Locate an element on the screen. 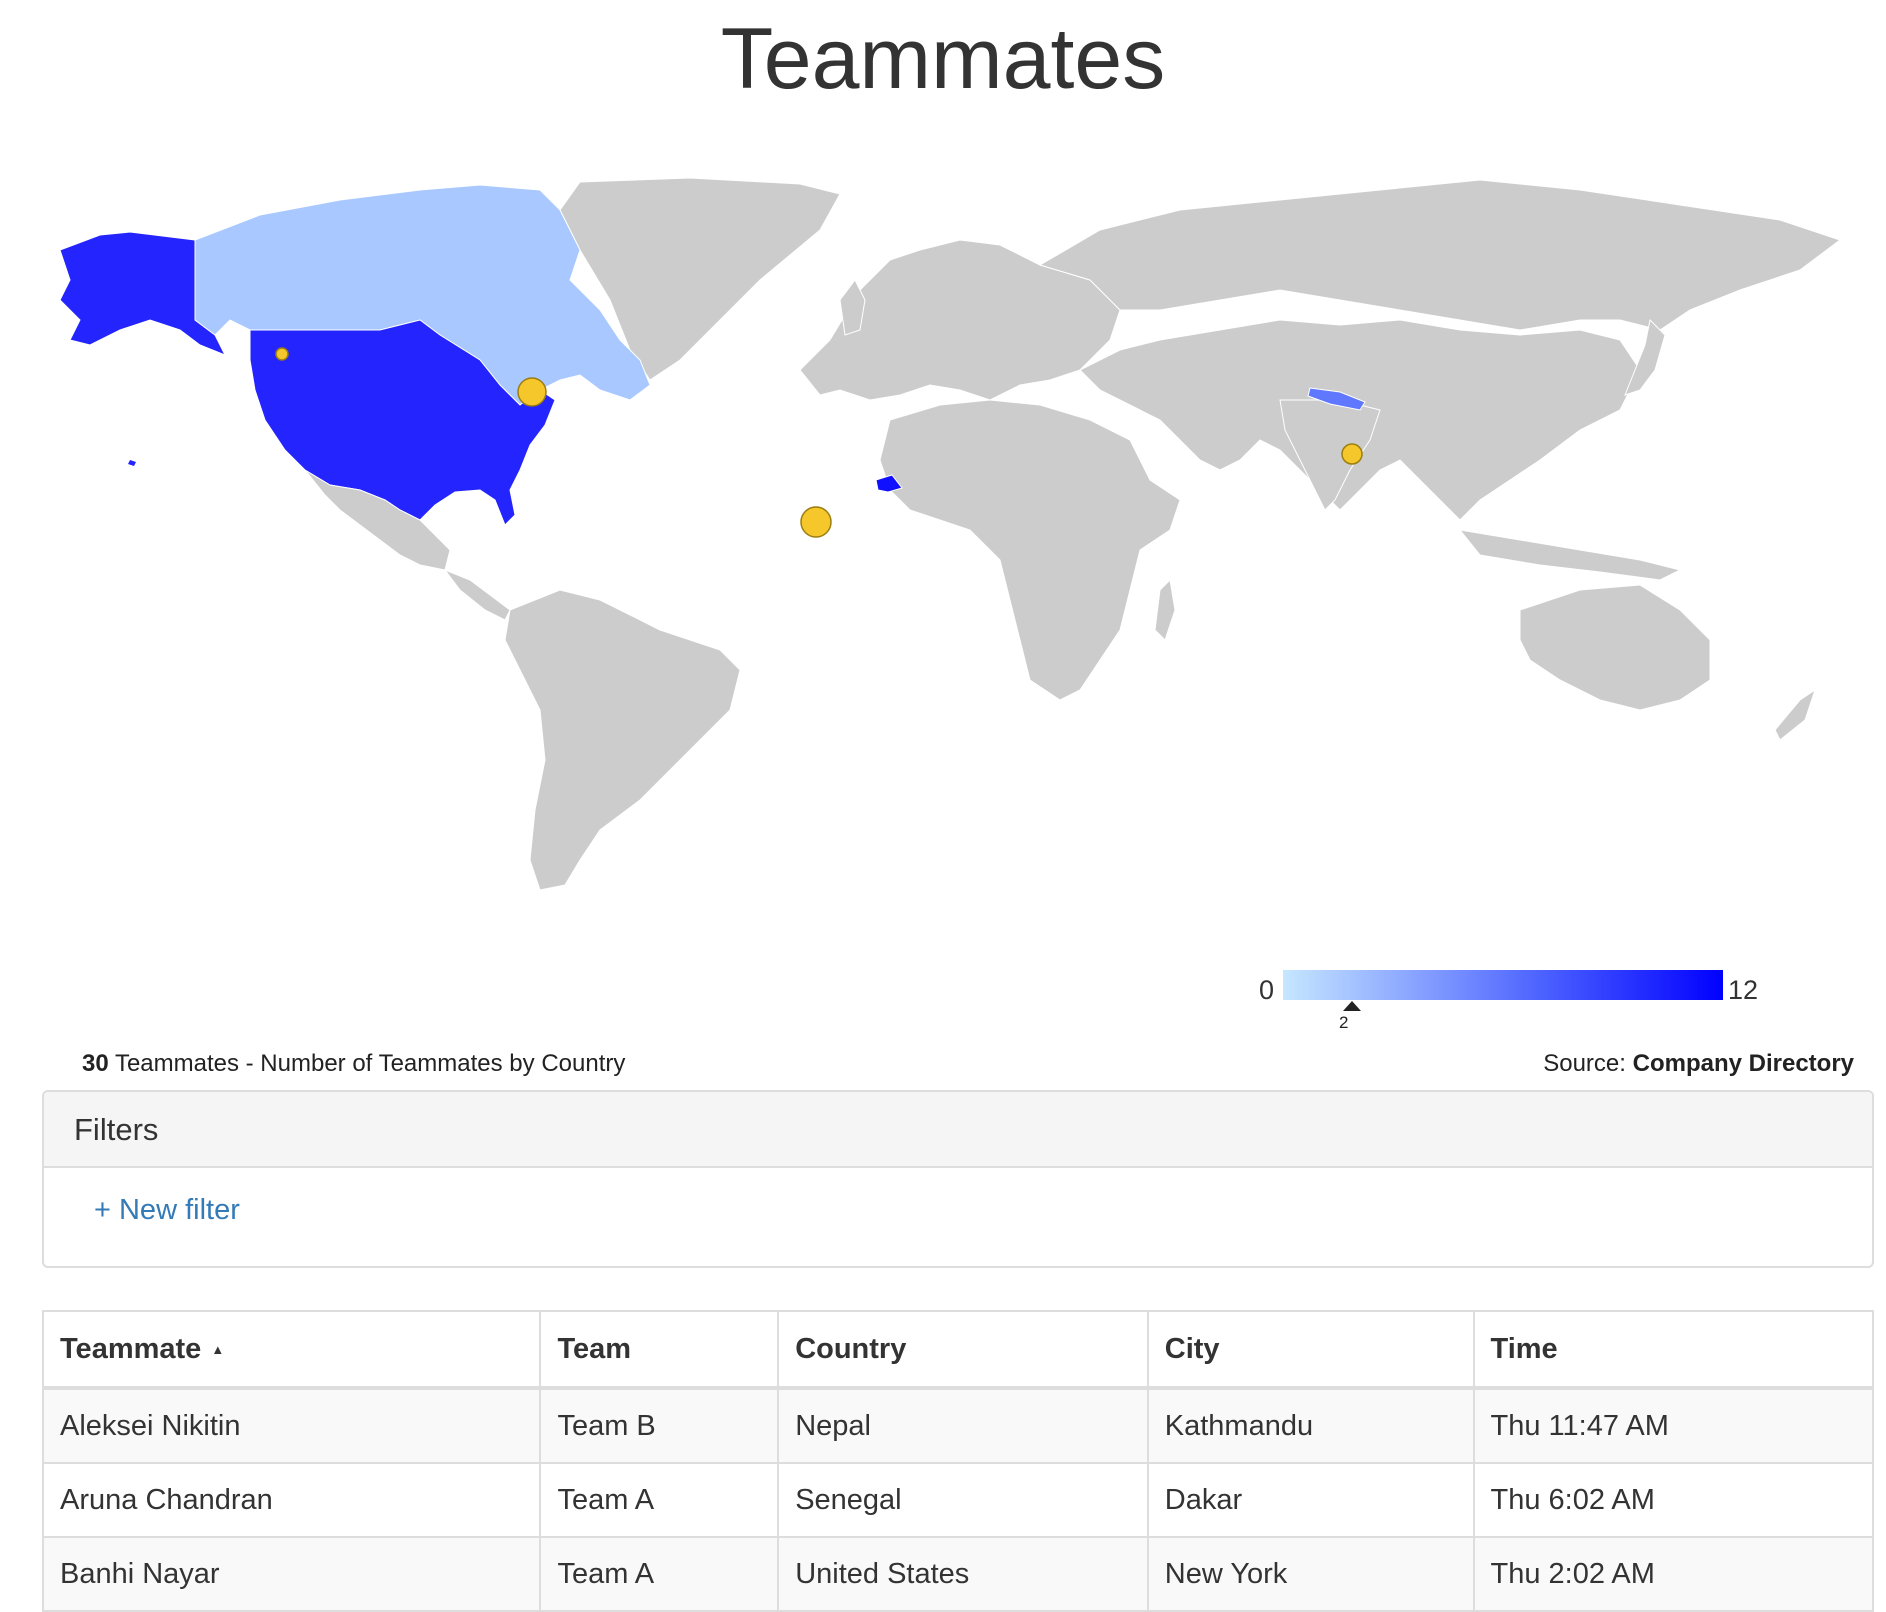  column-header-label: City is located at coordinates (1192, 1348).